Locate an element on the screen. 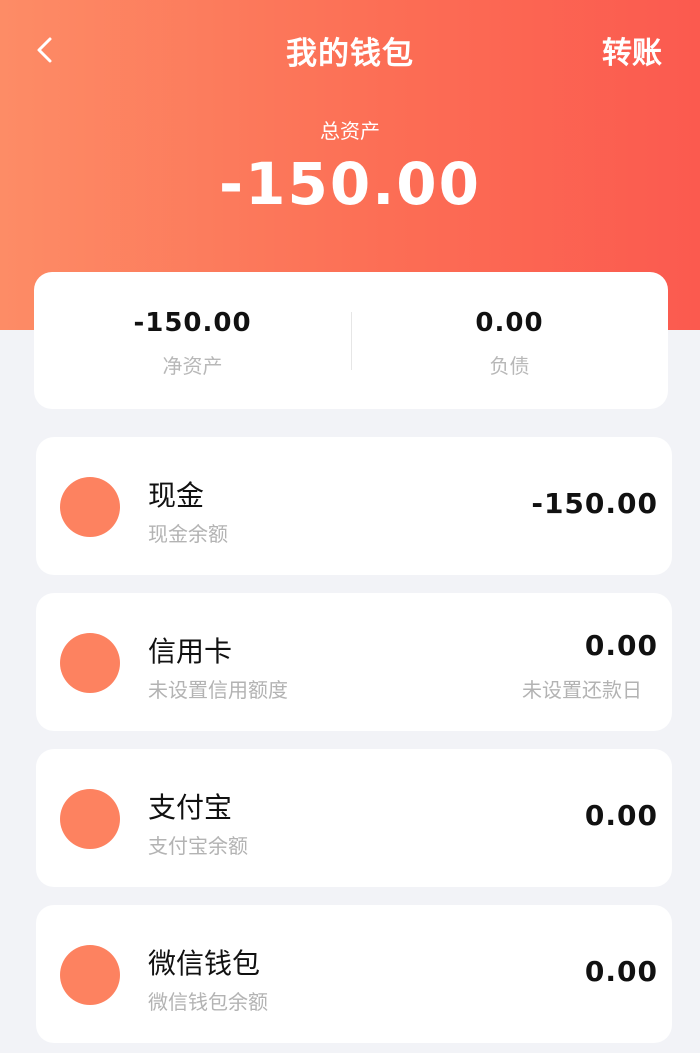  transfer-button: 转账 is located at coordinates (632, 50).